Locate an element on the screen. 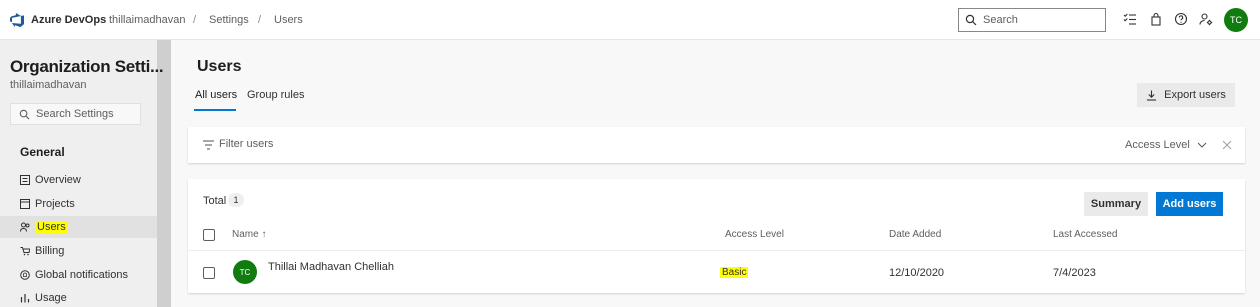  breadcrumb-org: thillaimadhavan is located at coordinates (147, 20).